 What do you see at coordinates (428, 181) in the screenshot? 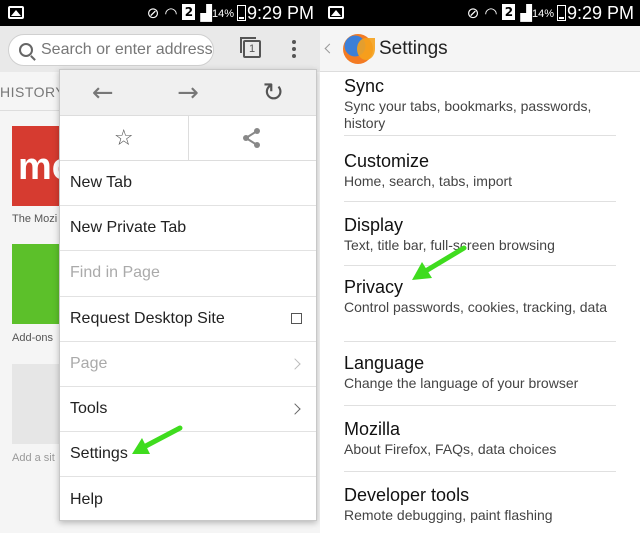
I see `settings-item-subtitle: Home, search, tabs, import` at bounding box center [428, 181].